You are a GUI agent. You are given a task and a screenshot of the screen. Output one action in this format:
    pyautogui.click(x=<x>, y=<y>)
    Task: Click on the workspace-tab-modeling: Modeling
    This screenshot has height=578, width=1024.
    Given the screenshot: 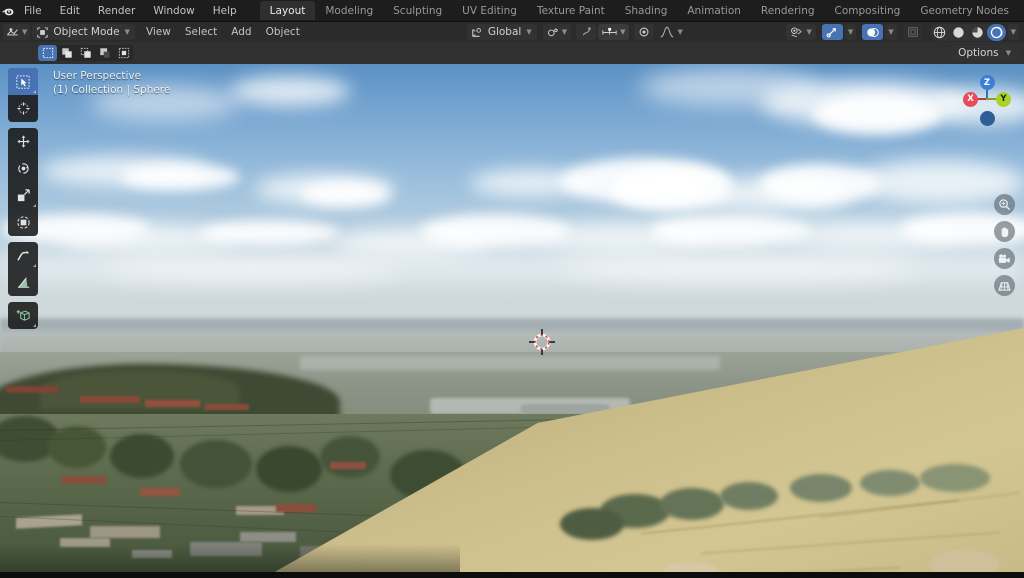 What is the action you would take?
    pyautogui.click(x=349, y=10)
    